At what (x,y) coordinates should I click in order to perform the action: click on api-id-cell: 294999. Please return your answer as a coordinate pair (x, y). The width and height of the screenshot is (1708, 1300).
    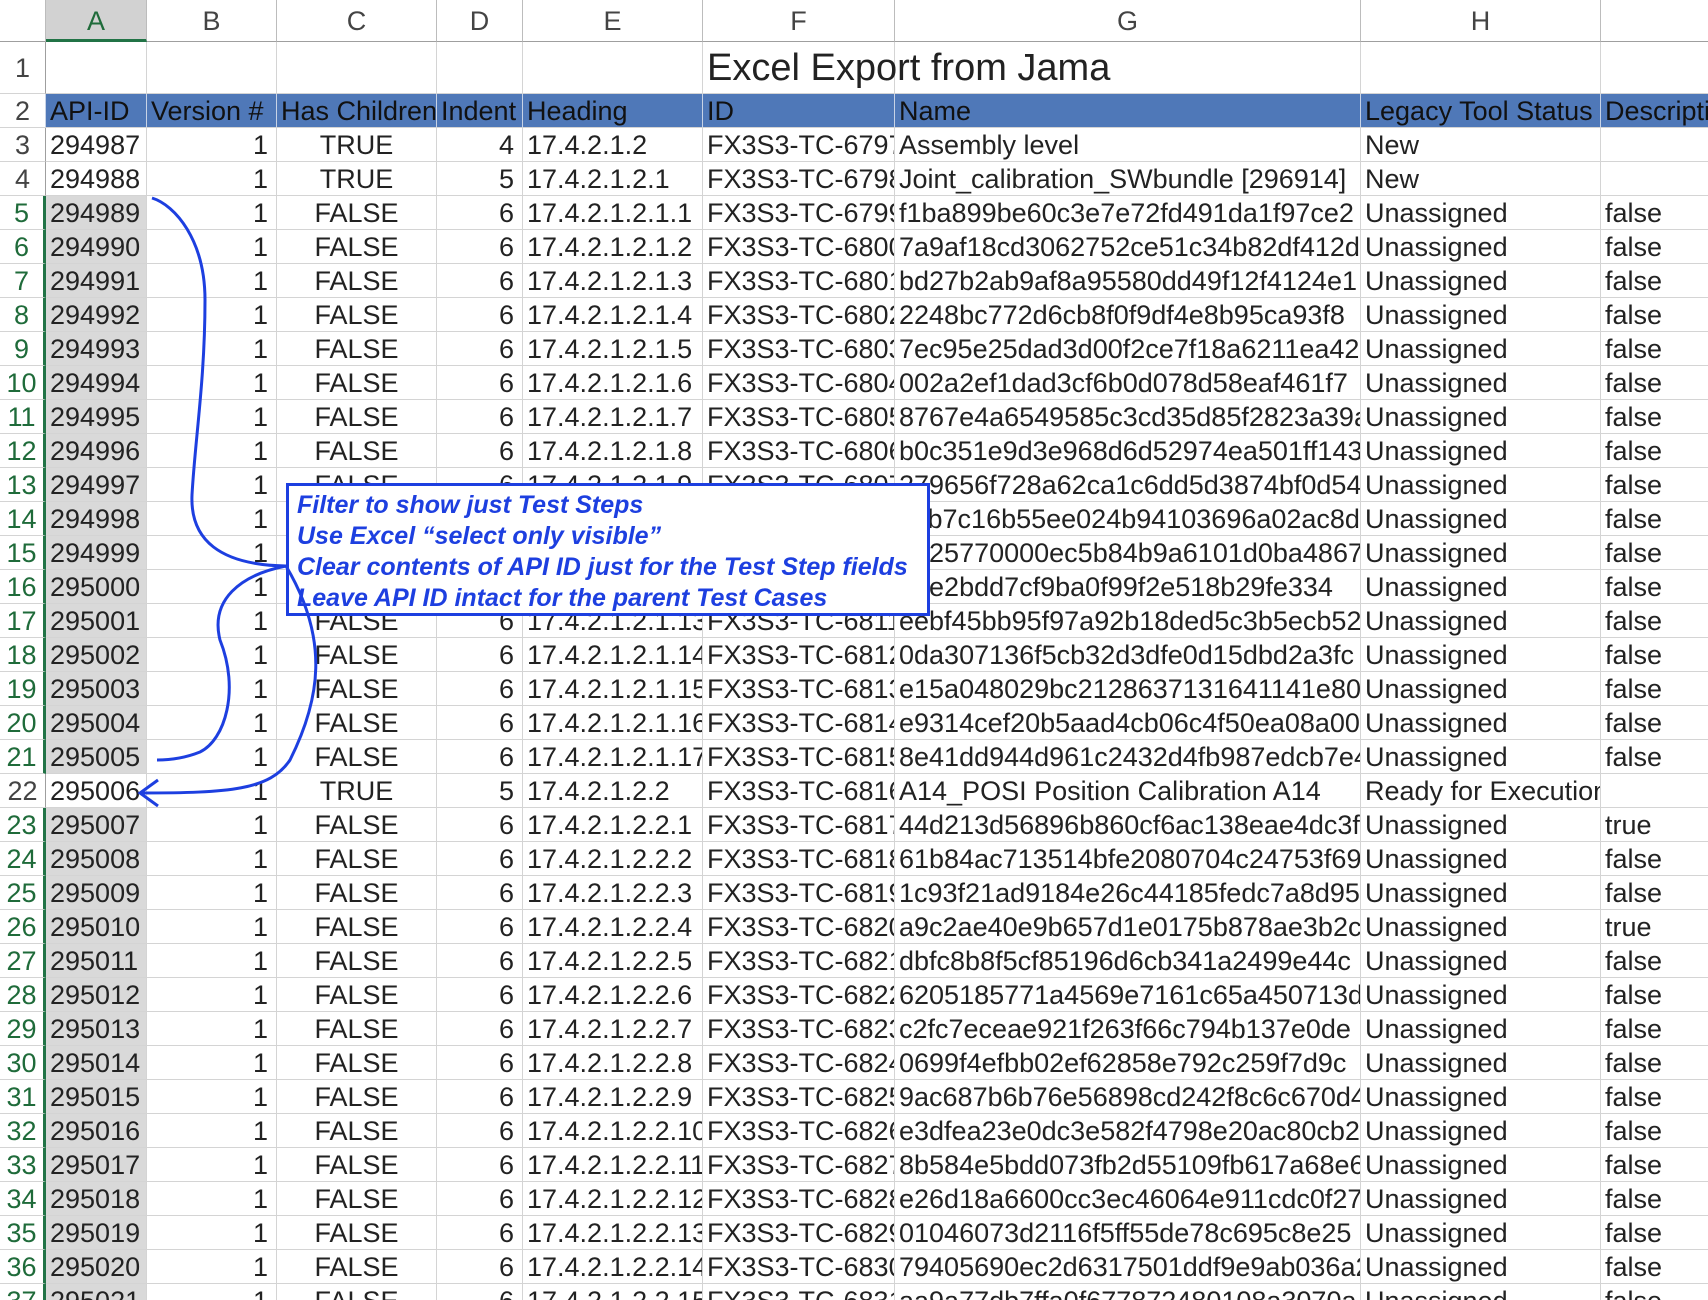
    Looking at the image, I should click on (96, 553).